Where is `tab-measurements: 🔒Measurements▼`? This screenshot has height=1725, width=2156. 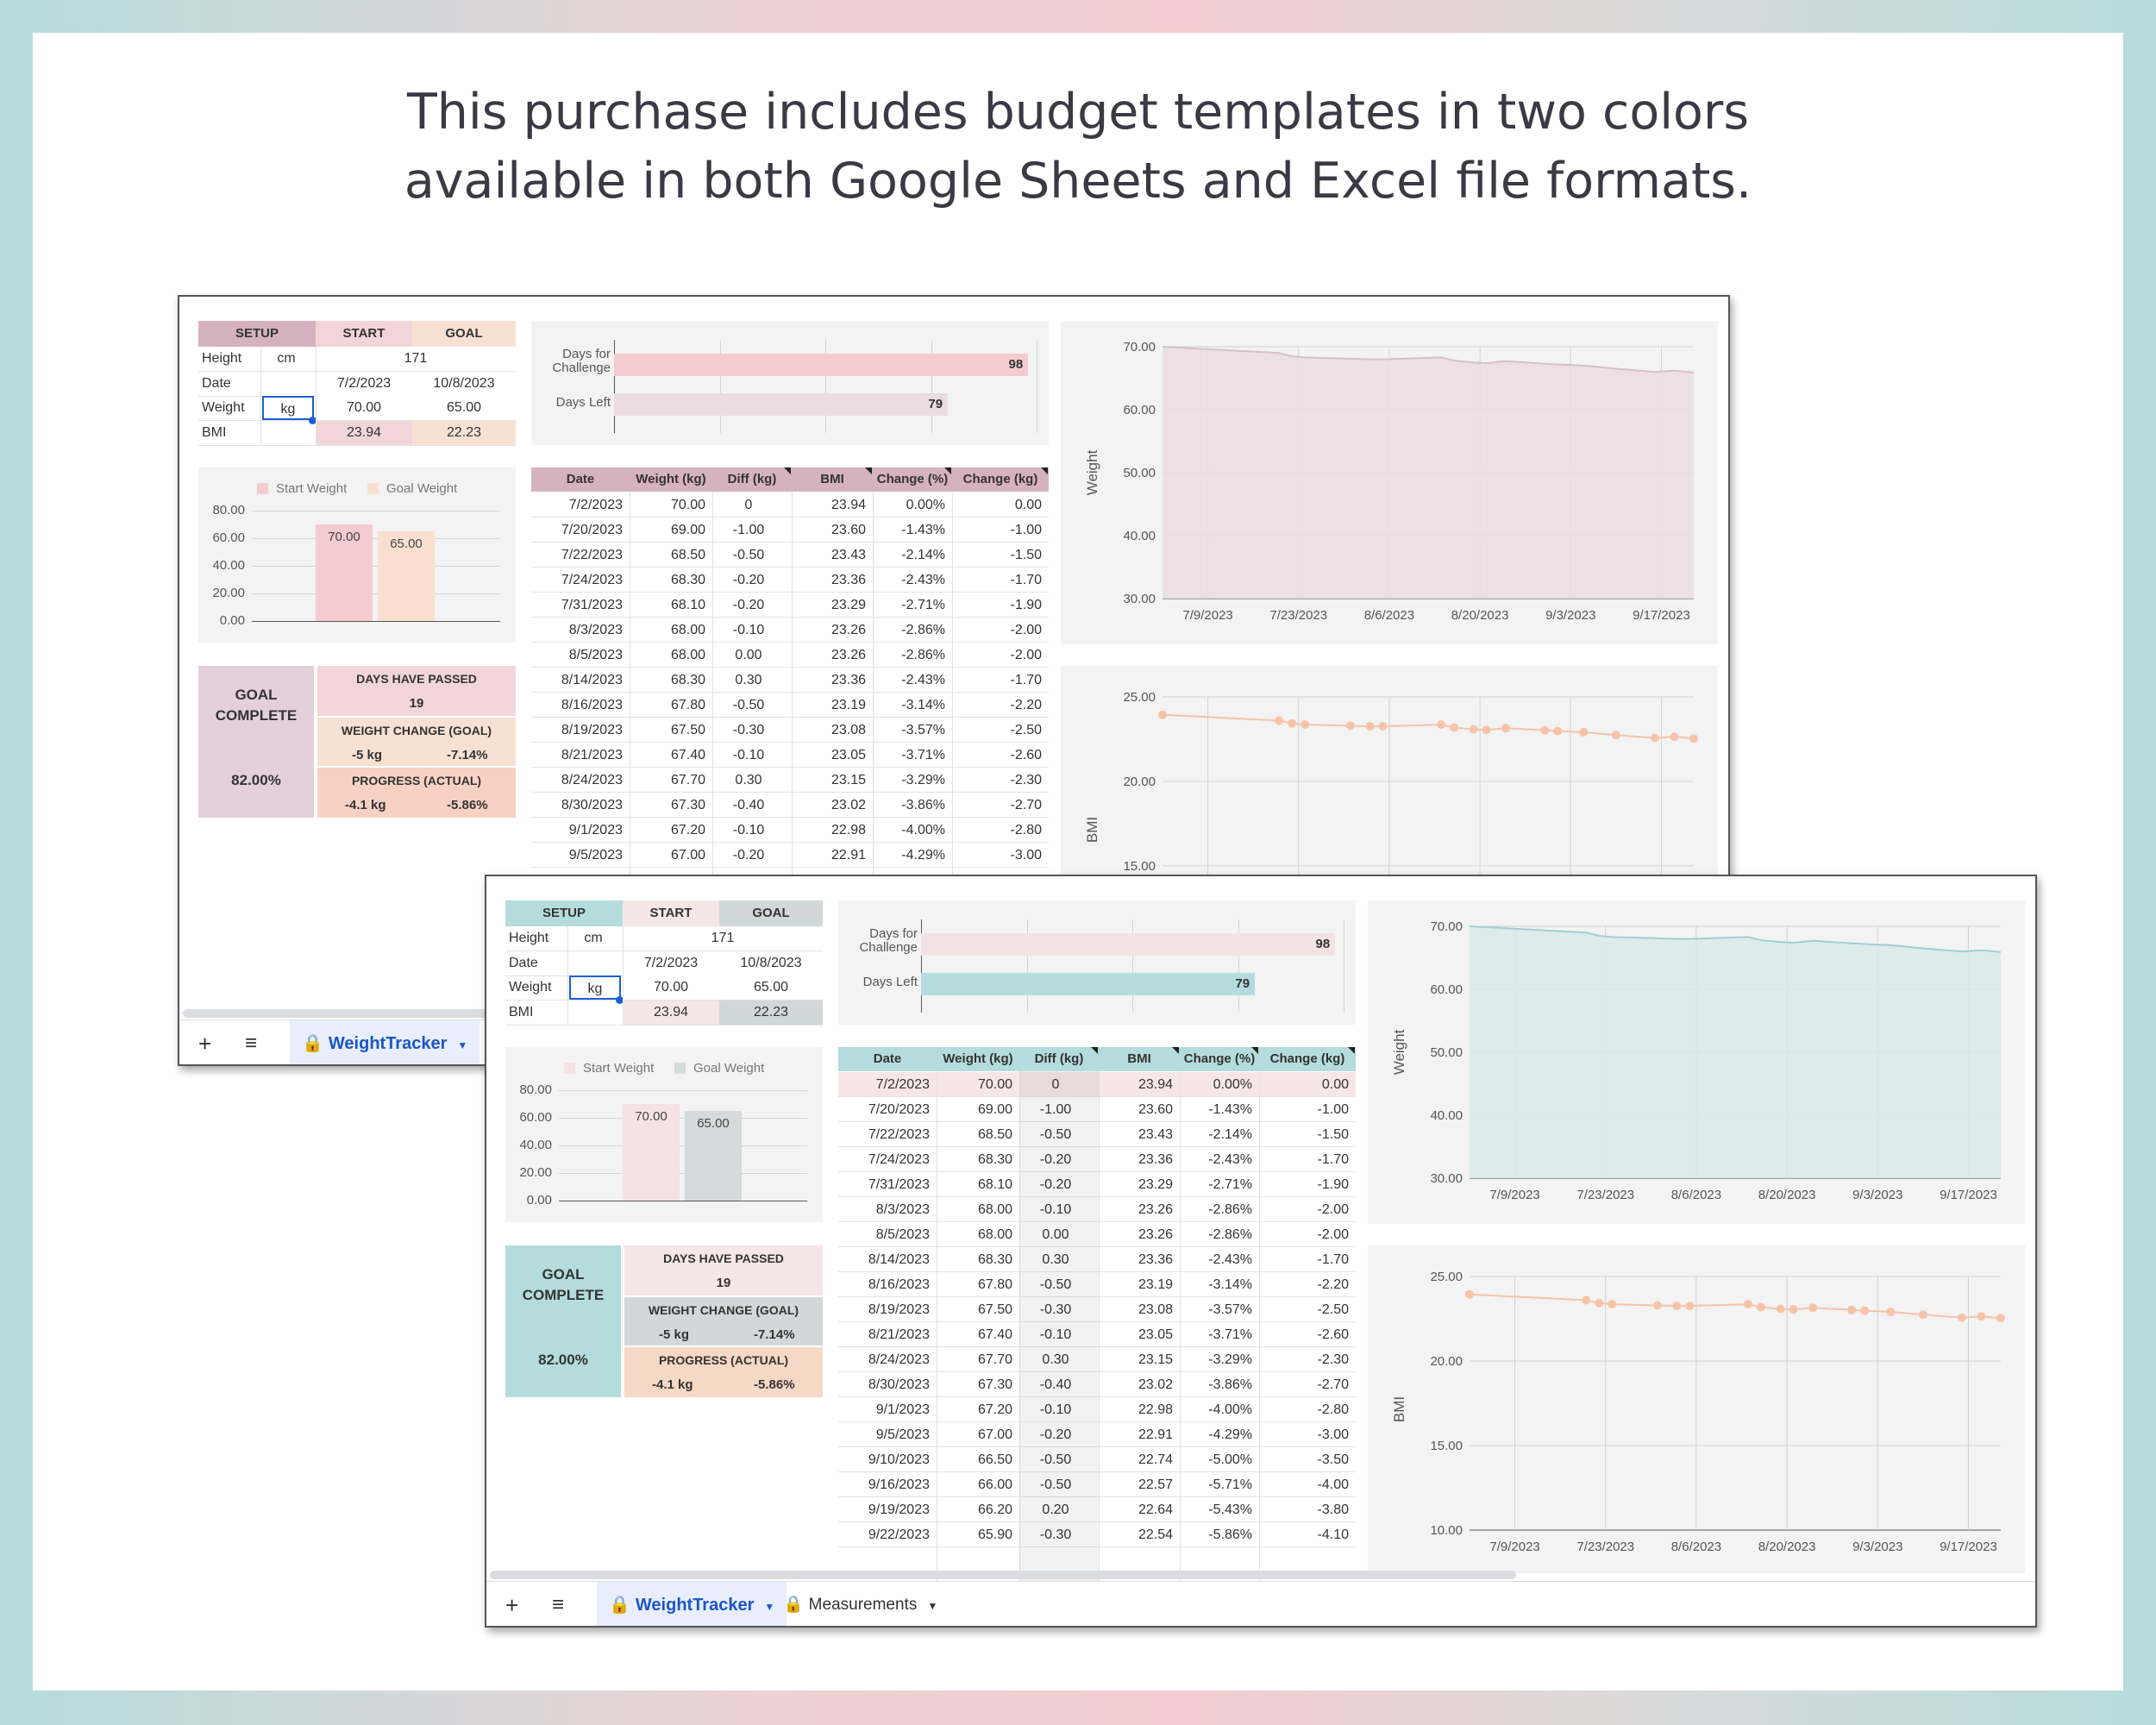
tab-measurements: 🔒Measurements▼ is located at coordinates (860, 1605).